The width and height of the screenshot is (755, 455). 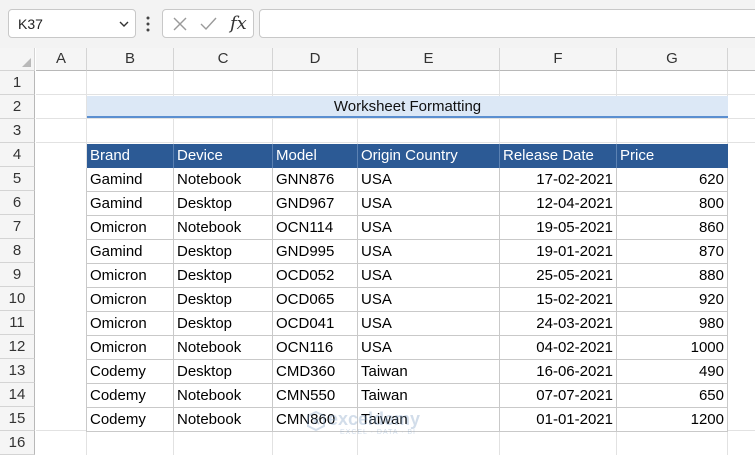 What do you see at coordinates (130, 59) in the screenshot?
I see `column-header-b: B` at bounding box center [130, 59].